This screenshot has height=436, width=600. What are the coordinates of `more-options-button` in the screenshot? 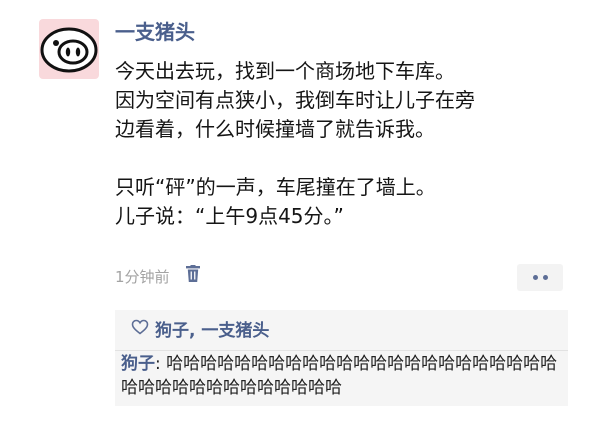 It's located at (540, 277).